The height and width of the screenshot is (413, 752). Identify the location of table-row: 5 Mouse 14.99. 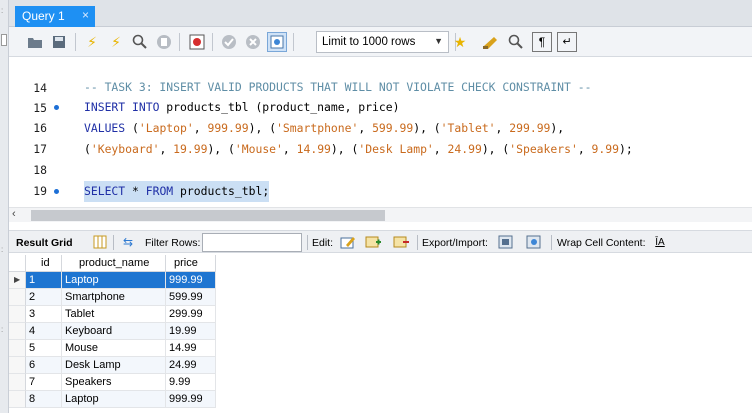
(380, 348).